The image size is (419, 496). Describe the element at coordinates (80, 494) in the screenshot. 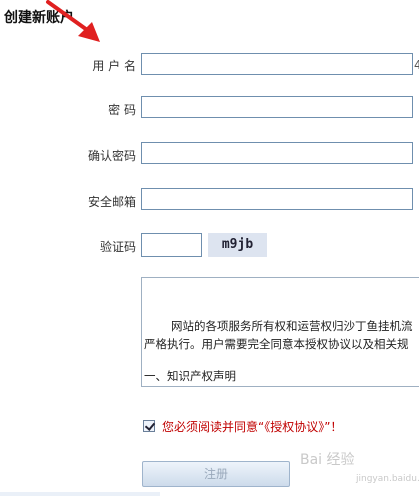

I see `bottom-strip` at that location.